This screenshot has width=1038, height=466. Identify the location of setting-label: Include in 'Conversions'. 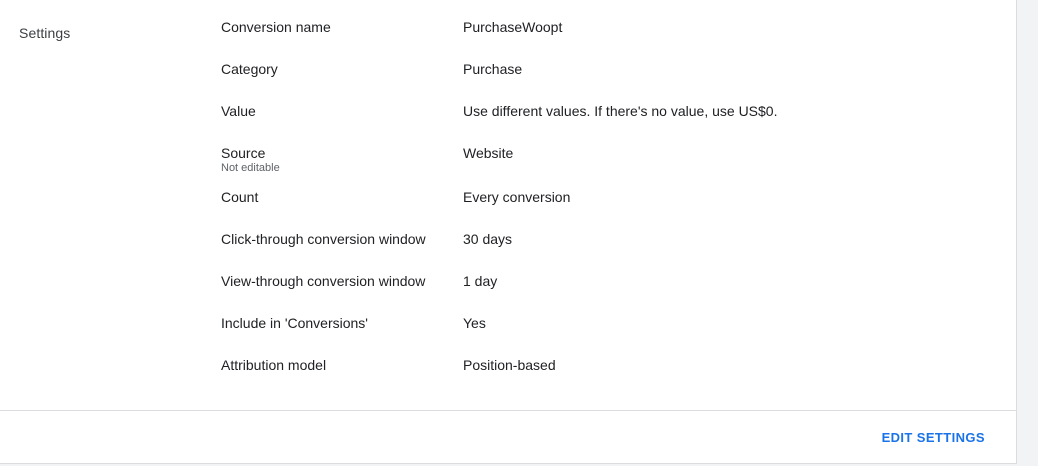
(294, 323).